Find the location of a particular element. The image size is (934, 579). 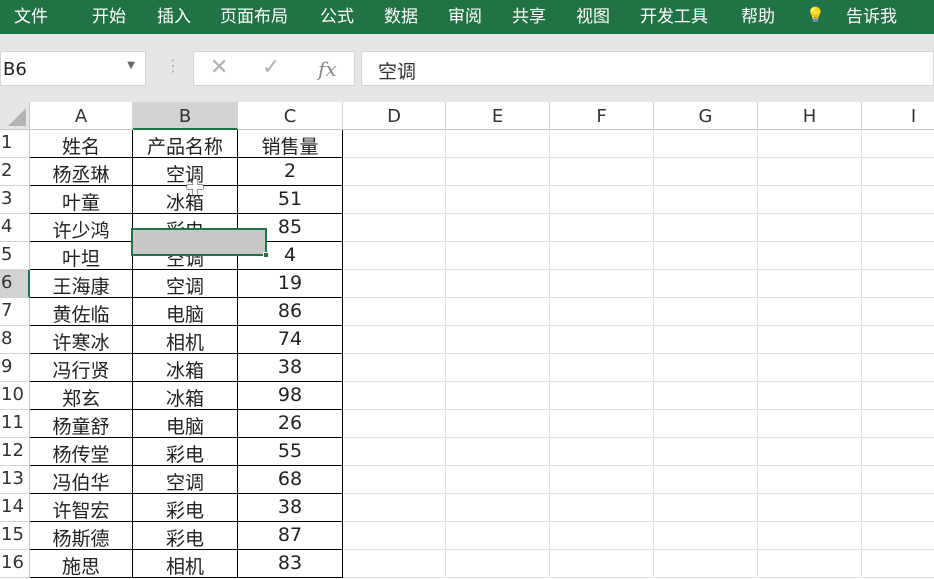

menu-item: 页面布局 is located at coordinates (254, 14).